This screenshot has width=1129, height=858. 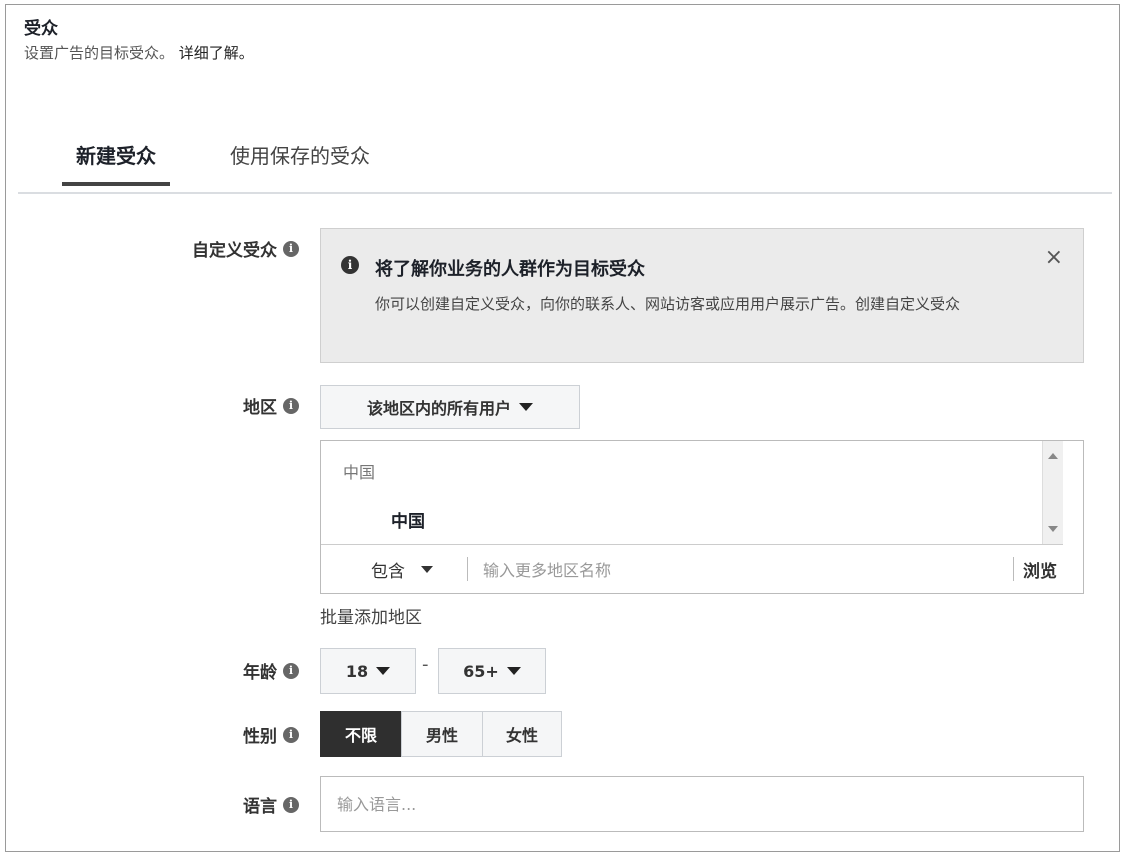 I want to click on gender-option-all: 不限, so click(x=361, y=734).